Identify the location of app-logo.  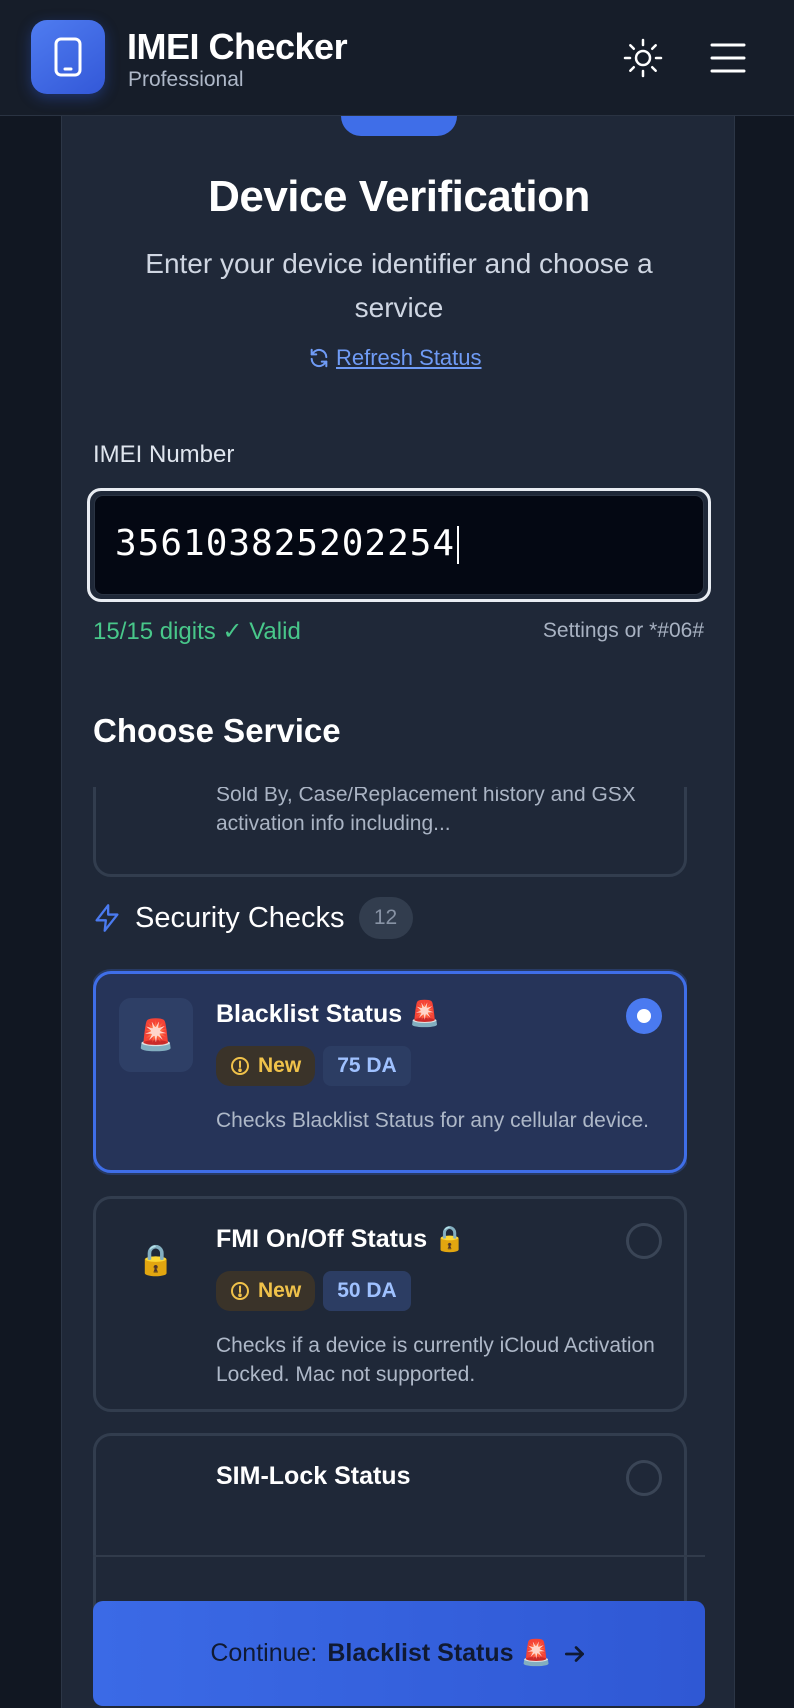
(68, 57).